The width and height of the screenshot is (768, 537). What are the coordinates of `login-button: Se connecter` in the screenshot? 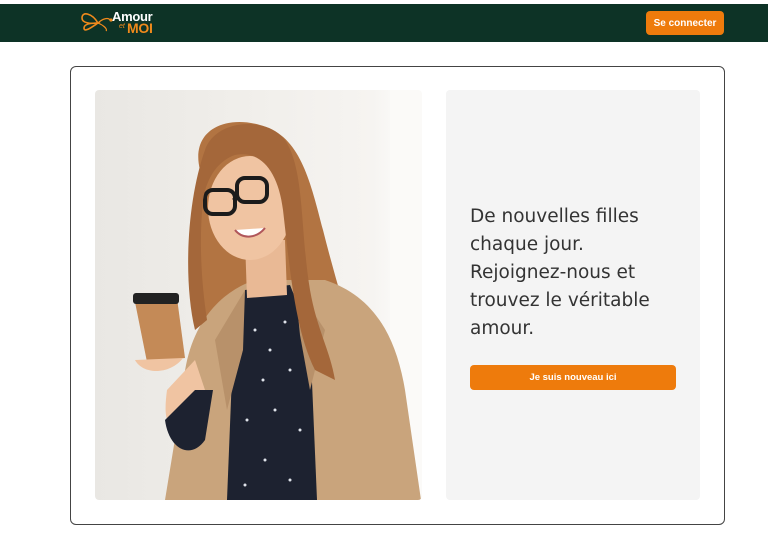 It's located at (685, 23).